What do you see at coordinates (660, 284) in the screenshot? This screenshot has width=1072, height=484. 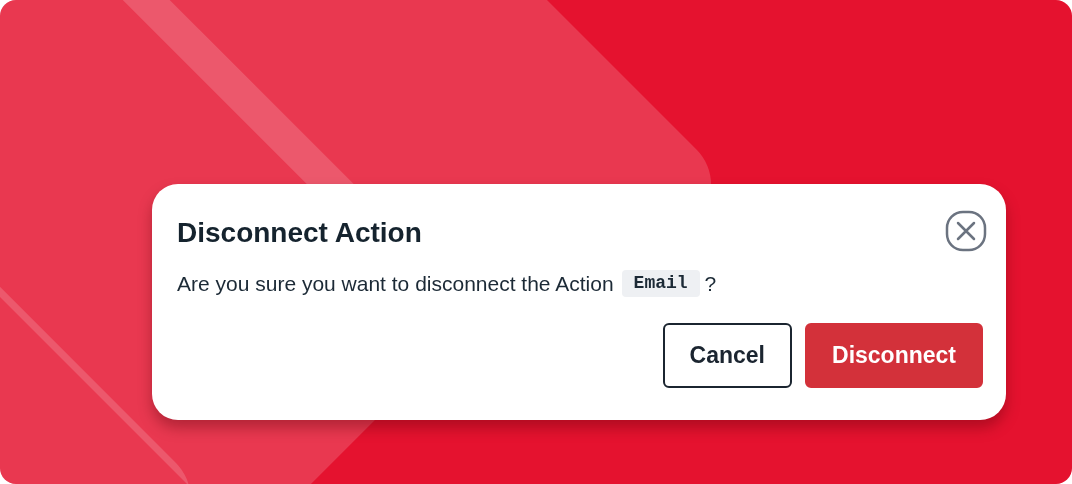 I see `code-tag: Email` at bounding box center [660, 284].